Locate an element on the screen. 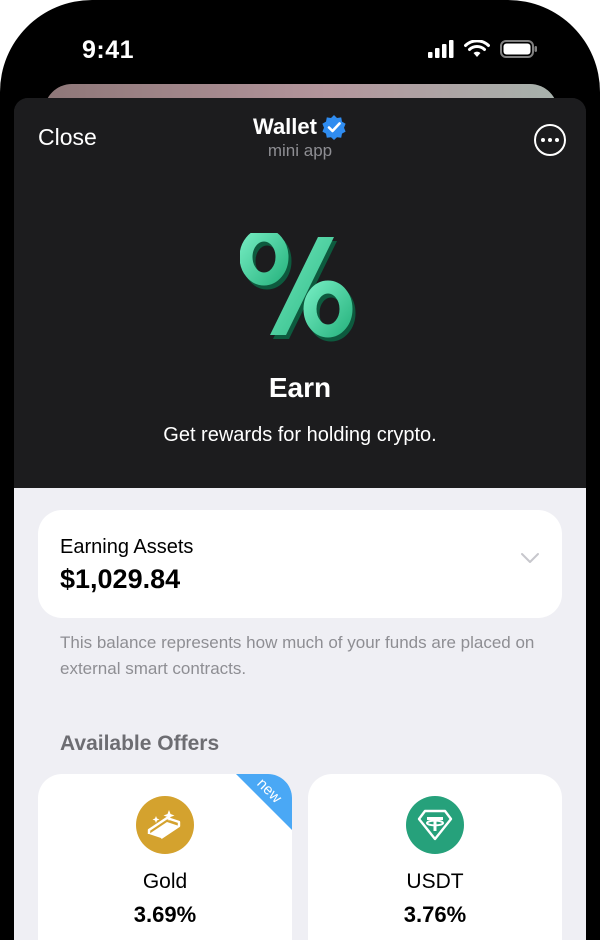 This screenshot has height=940, width=600. percent-icon is located at coordinates (298, 287).